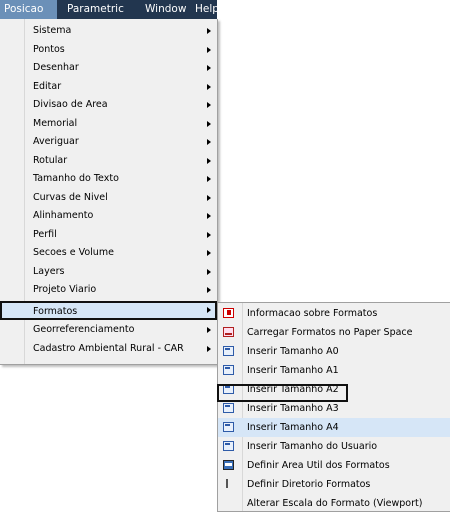 The height and width of the screenshot is (513, 450). Describe the element at coordinates (45, 234) in the screenshot. I see `menu-item-label: Perfil` at that location.